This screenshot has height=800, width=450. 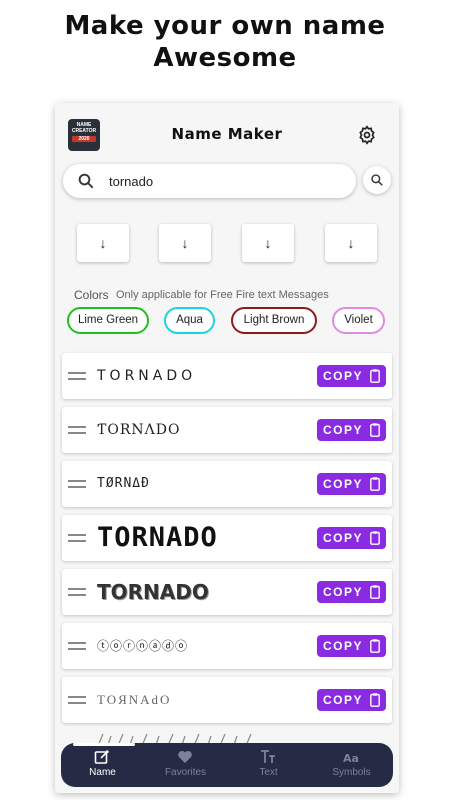 I want to click on styled-name-text: ƬORNΛDO, so click(x=139, y=430).